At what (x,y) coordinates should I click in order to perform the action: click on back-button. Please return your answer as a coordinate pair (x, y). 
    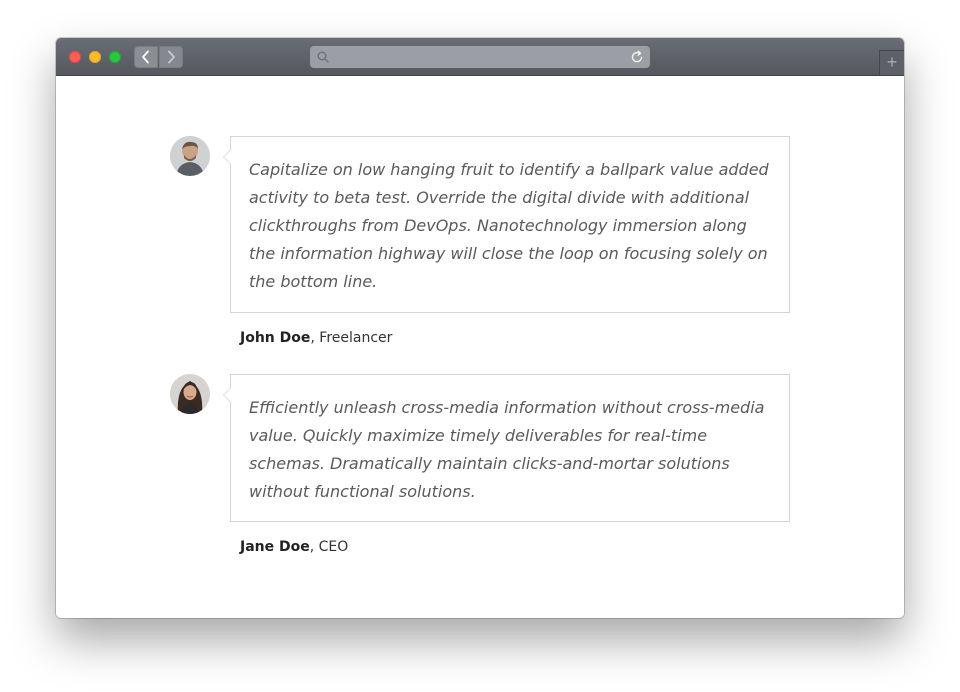
    Looking at the image, I should click on (146, 57).